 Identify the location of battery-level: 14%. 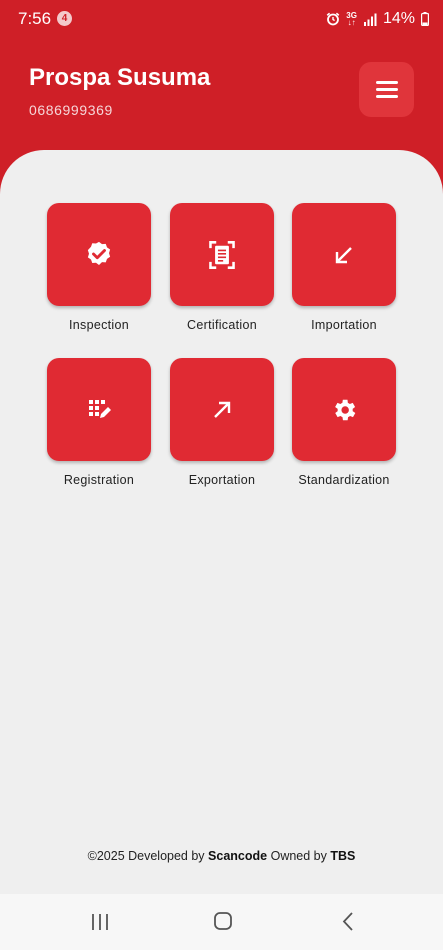
(398, 18).